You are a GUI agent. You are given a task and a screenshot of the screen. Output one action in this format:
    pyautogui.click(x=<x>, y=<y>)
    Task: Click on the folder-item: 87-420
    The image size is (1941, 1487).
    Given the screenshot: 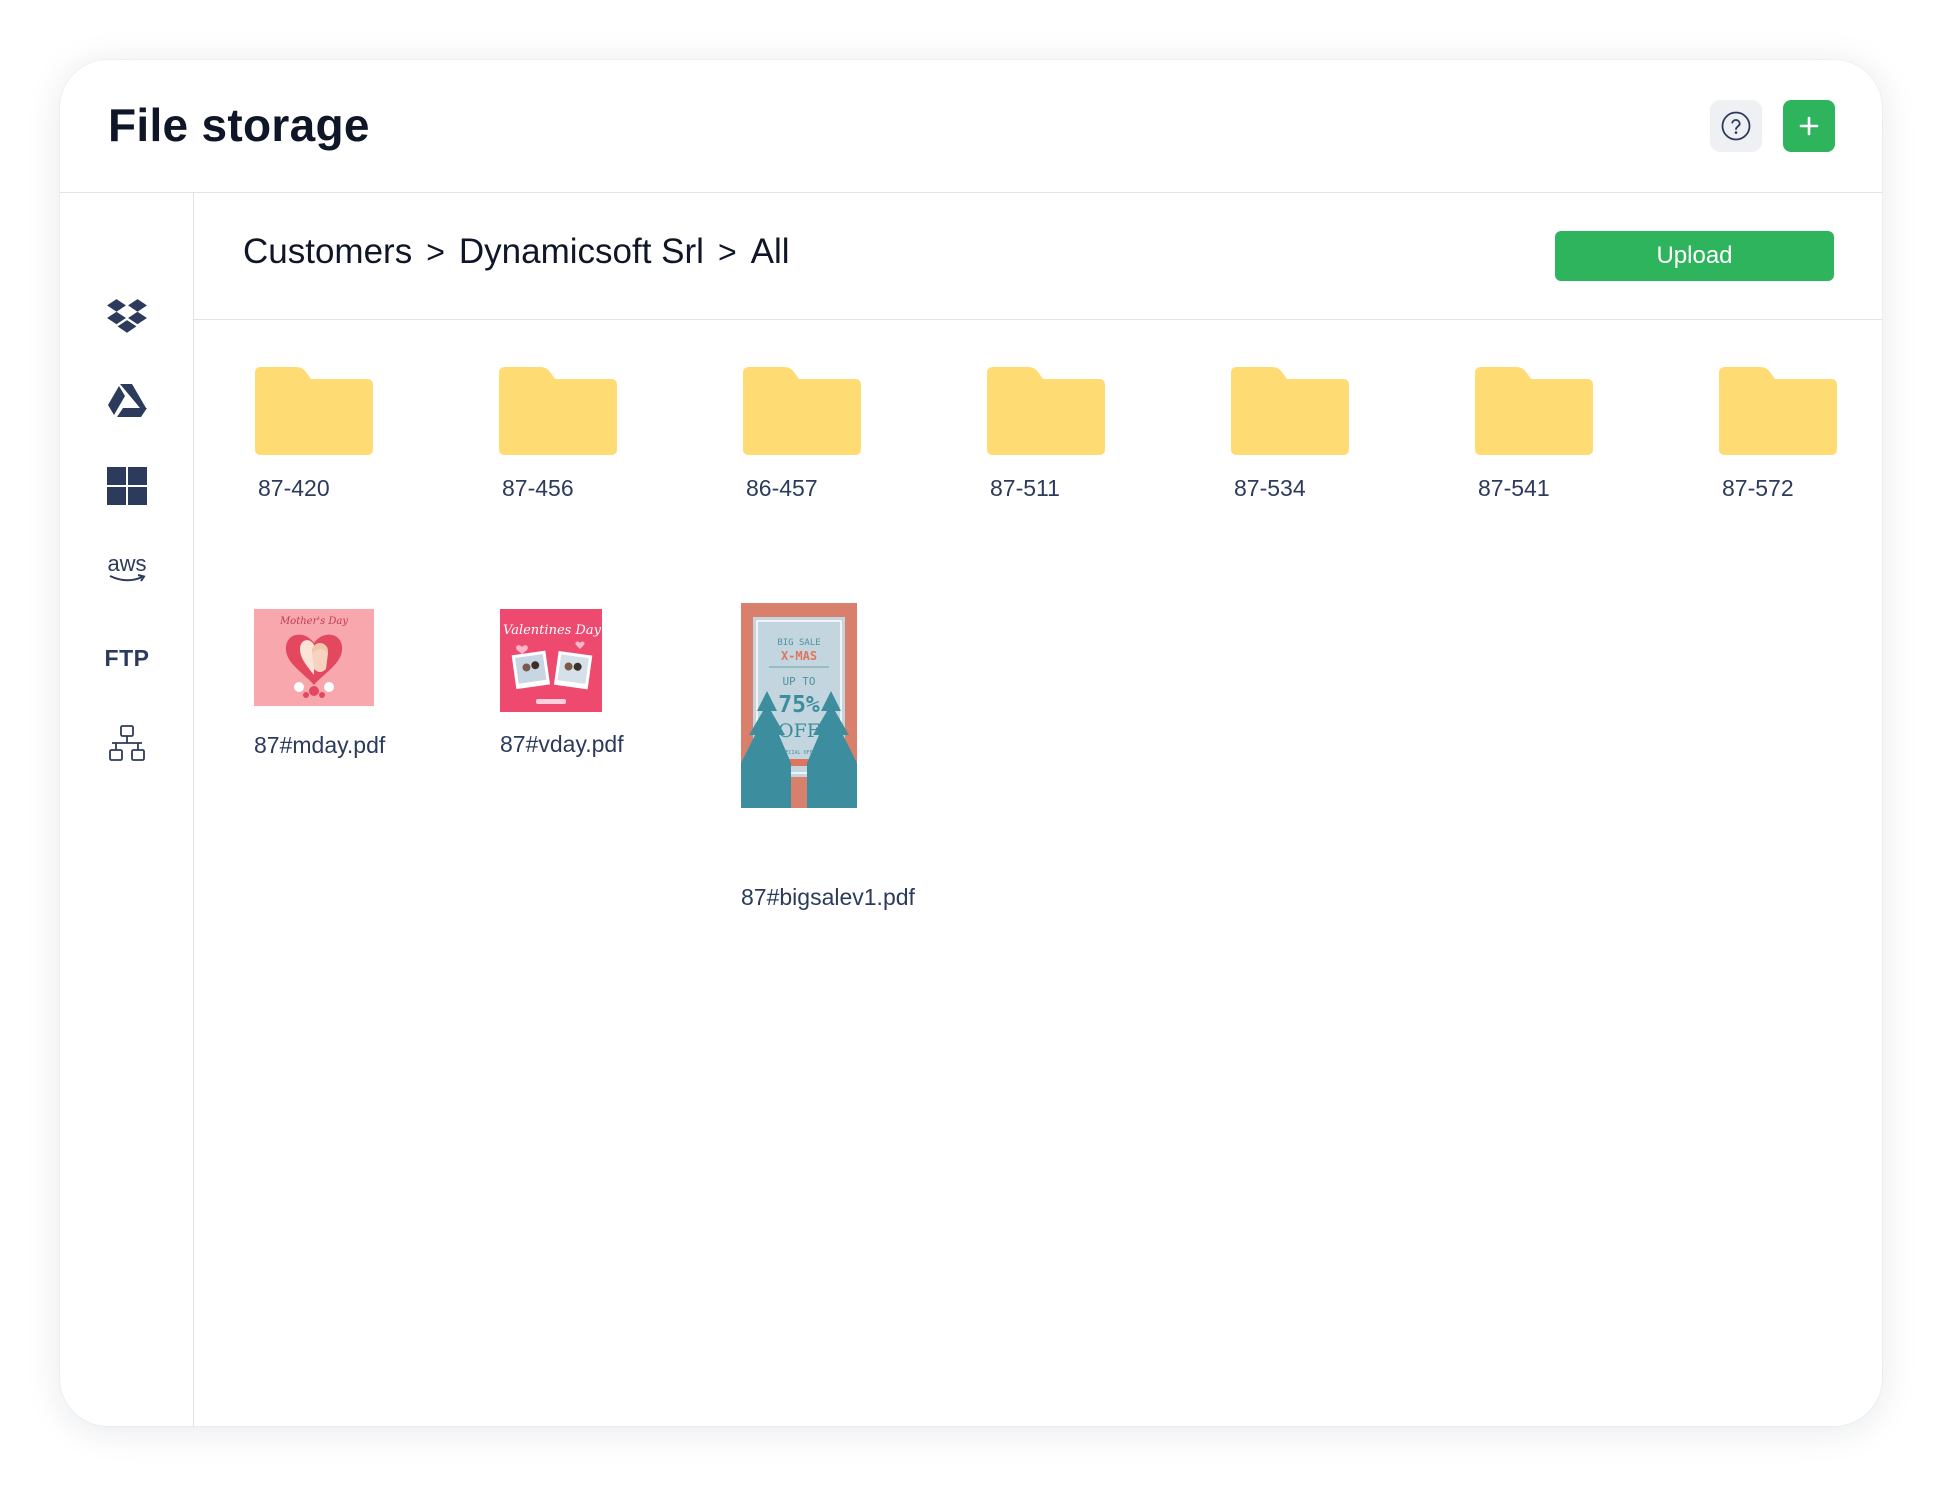 What is the action you would take?
    pyautogui.click(x=314, y=433)
    